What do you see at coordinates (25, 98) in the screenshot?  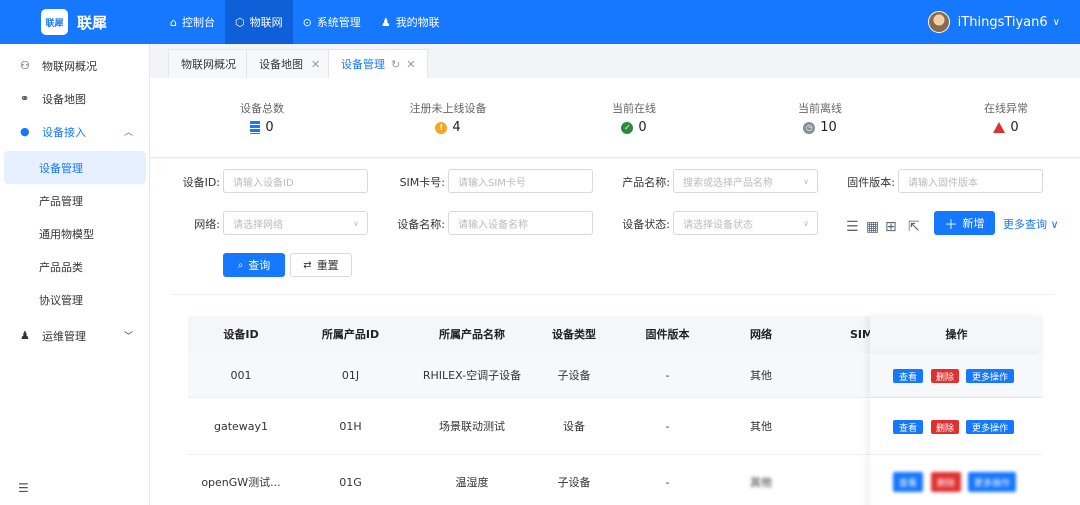 I see `binoculars-icon: ⚭` at bounding box center [25, 98].